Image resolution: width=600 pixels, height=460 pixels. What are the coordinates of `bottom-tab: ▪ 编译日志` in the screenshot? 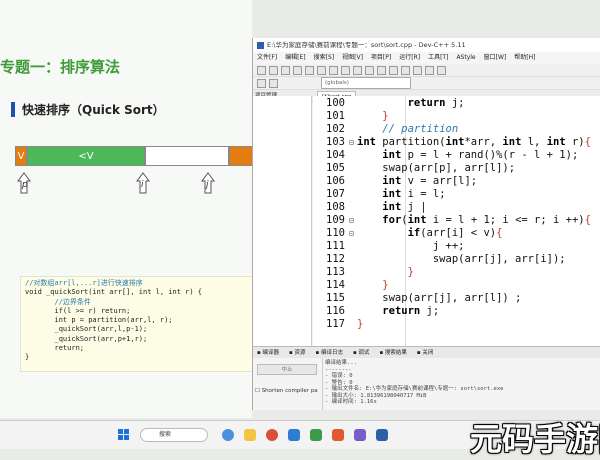 It's located at (328, 352).